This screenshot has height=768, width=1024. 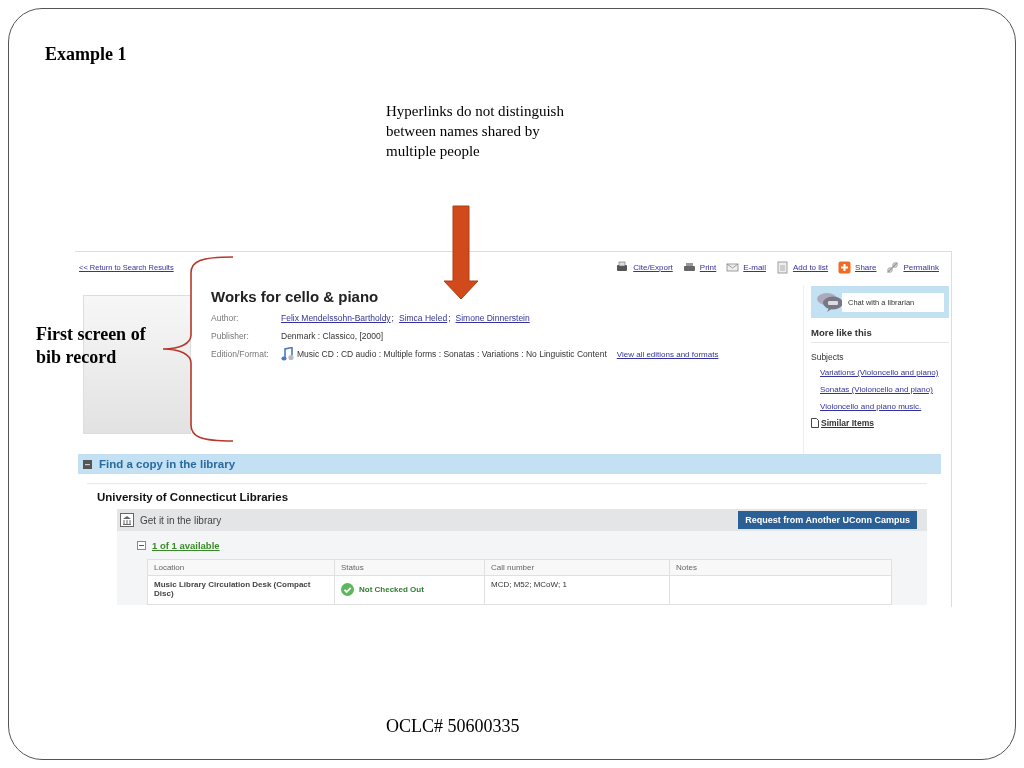 I want to click on subject-link: Violoncello and piano music., so click(x=884, y=406).